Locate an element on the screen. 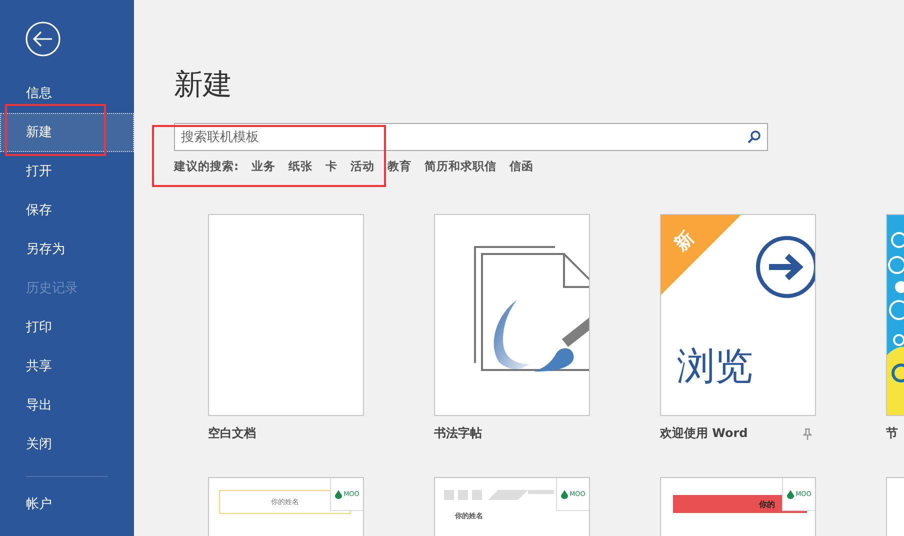 Image resolution: width=904 pixels, height=536 pixels. suggestion-link: 业务 is located at coordinates (264, 166).